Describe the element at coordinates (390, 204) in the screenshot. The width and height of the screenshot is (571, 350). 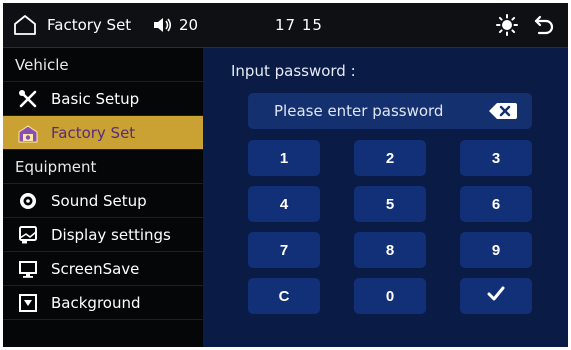
I see `keypad-key-5: 5` at that location.